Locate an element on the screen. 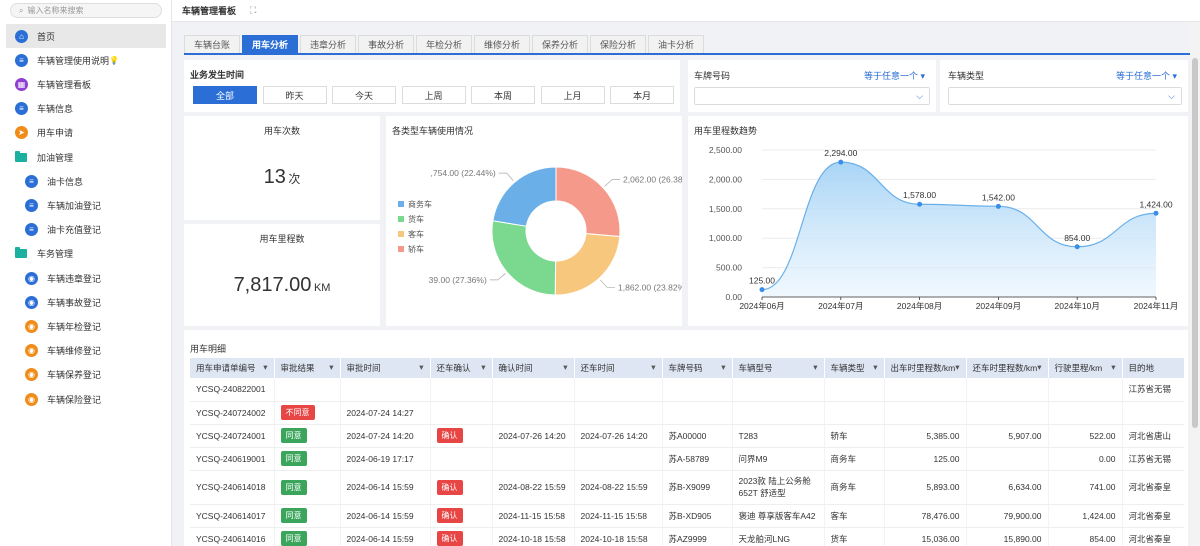 The image size is (1200, 546). column-header: 车辆类型 ▾ is located at coordinates (854, 368).